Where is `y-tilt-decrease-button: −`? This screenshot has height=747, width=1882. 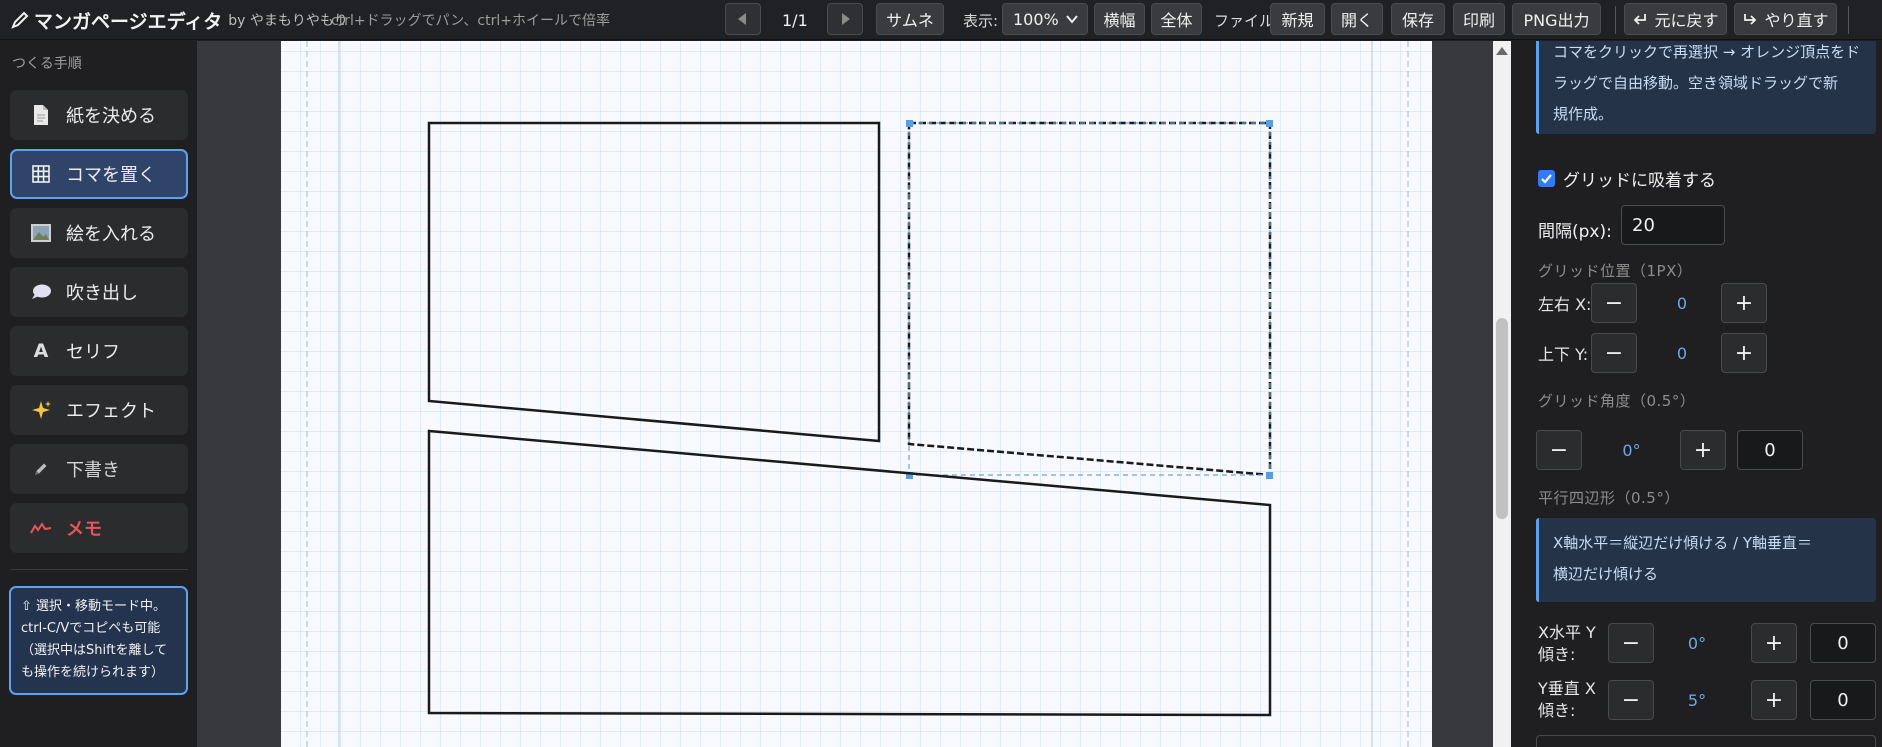
y-tilt-decrease-button: − is located at coordinates (1631, 643).